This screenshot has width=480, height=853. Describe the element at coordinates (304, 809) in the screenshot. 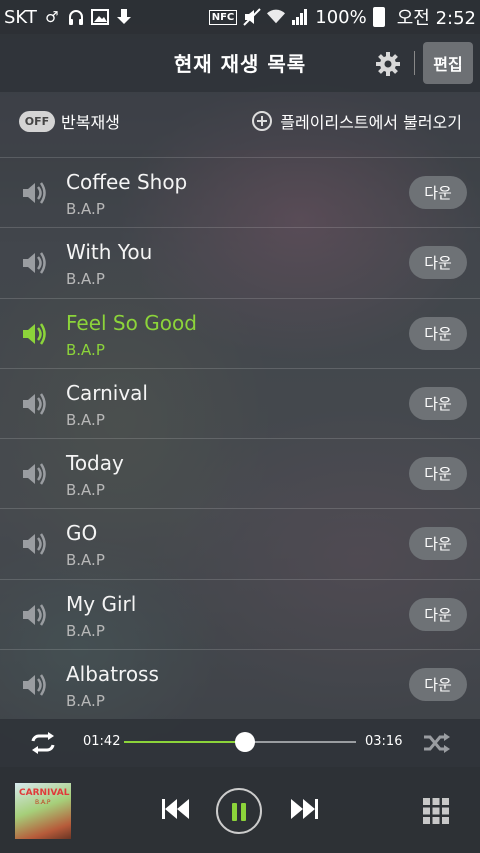

I see `next-button` at that location.